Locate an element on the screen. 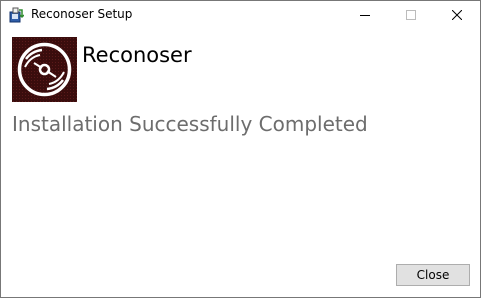 This screenshot has height=298, width=481. maximize-button is located at coordinates (411, 15).